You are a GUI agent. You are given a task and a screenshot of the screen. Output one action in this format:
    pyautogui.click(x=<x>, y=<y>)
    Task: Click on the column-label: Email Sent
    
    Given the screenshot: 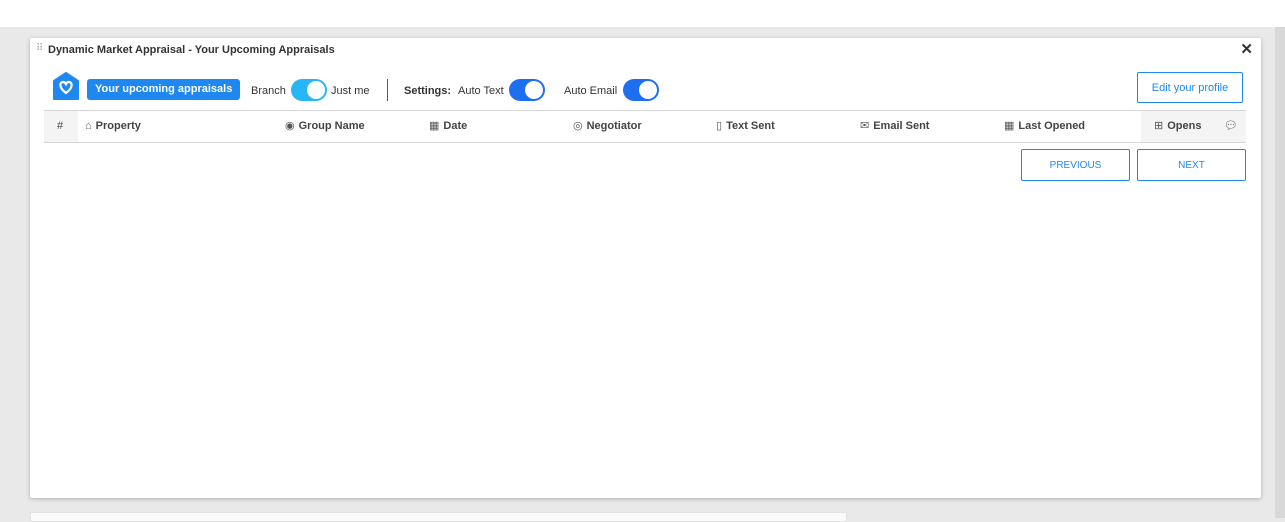 What is the action you would take?
    pyautogui.click(x=901, y=126)
    